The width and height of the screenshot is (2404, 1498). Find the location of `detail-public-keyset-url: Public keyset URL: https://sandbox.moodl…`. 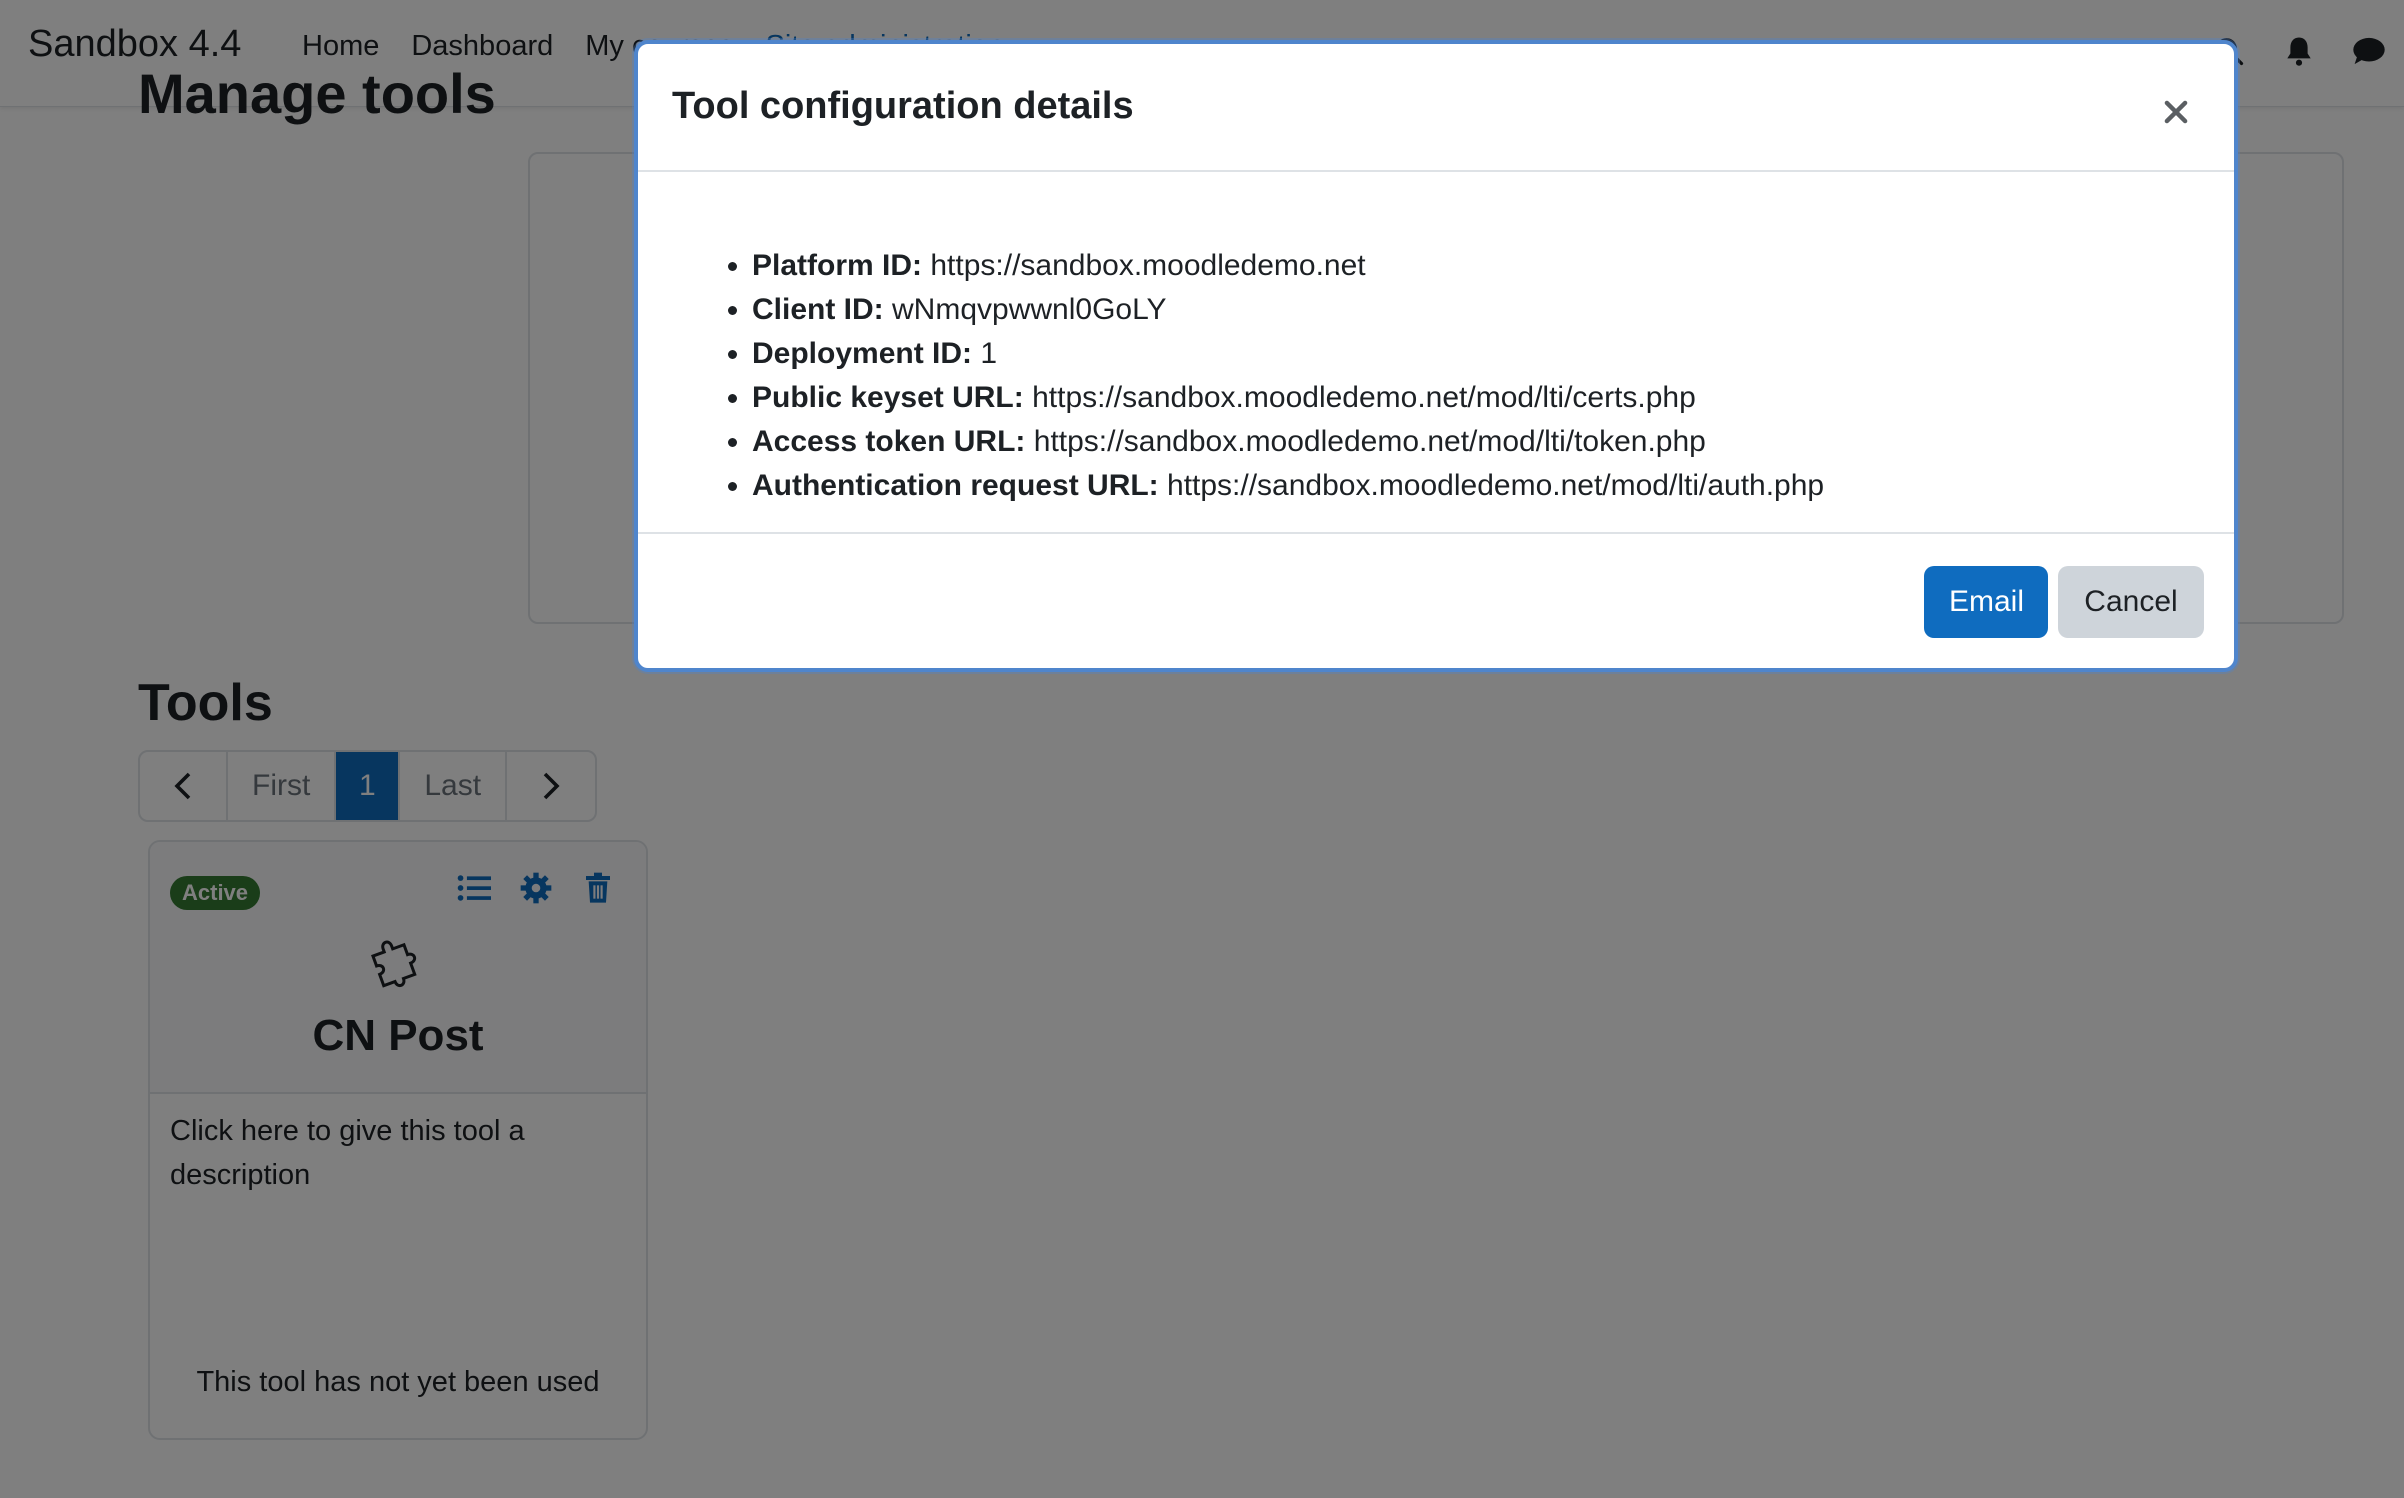

detail-public-keyset-url: Public keyset URL: https://sandbox.moodl… is located at coordinates (1288, 398).